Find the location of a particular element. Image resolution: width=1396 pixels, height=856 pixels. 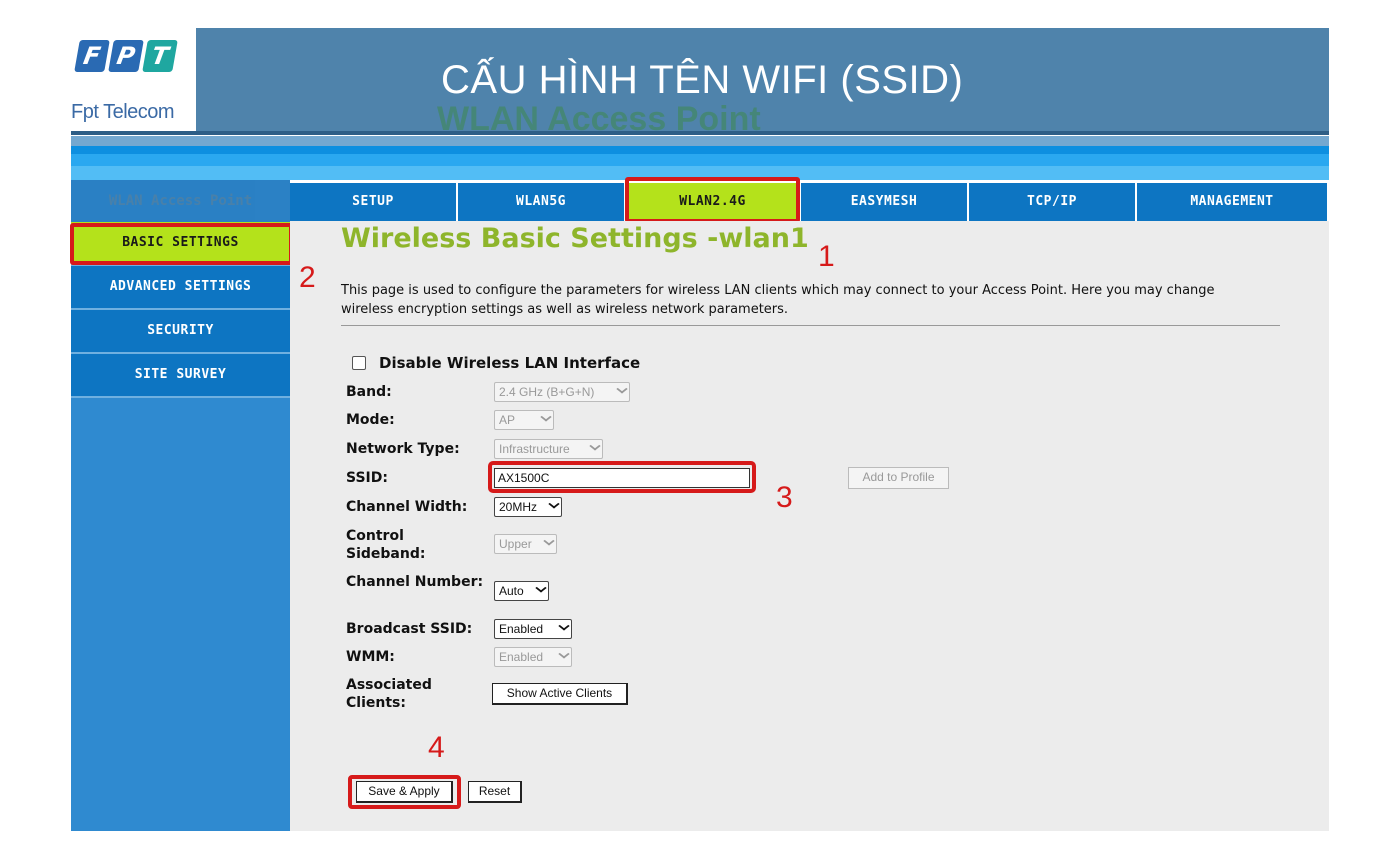

broadcast-ssid-label: Broadcast SSID: is located at coordinates (409, 629).